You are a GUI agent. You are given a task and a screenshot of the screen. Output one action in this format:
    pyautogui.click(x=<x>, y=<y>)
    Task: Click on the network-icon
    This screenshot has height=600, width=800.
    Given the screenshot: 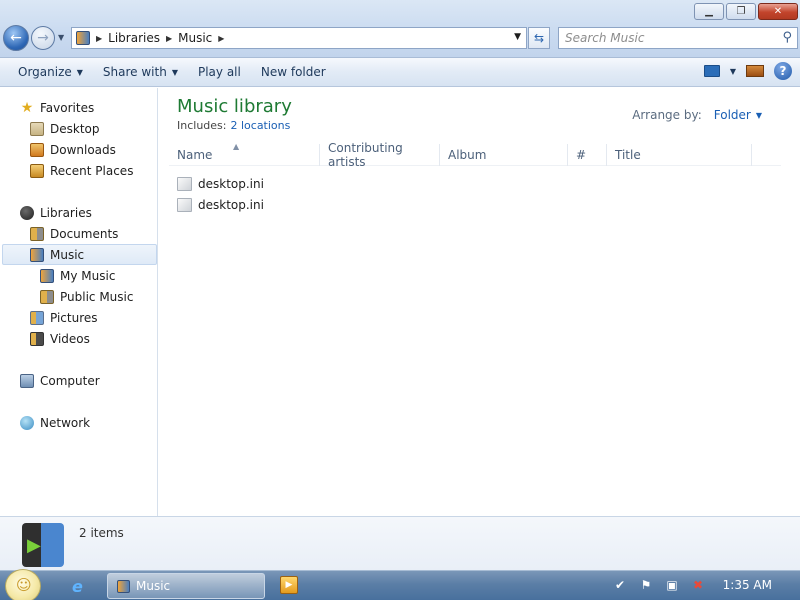 What is the action you would take?
    pyautogui.click(x=27, y=422)
    